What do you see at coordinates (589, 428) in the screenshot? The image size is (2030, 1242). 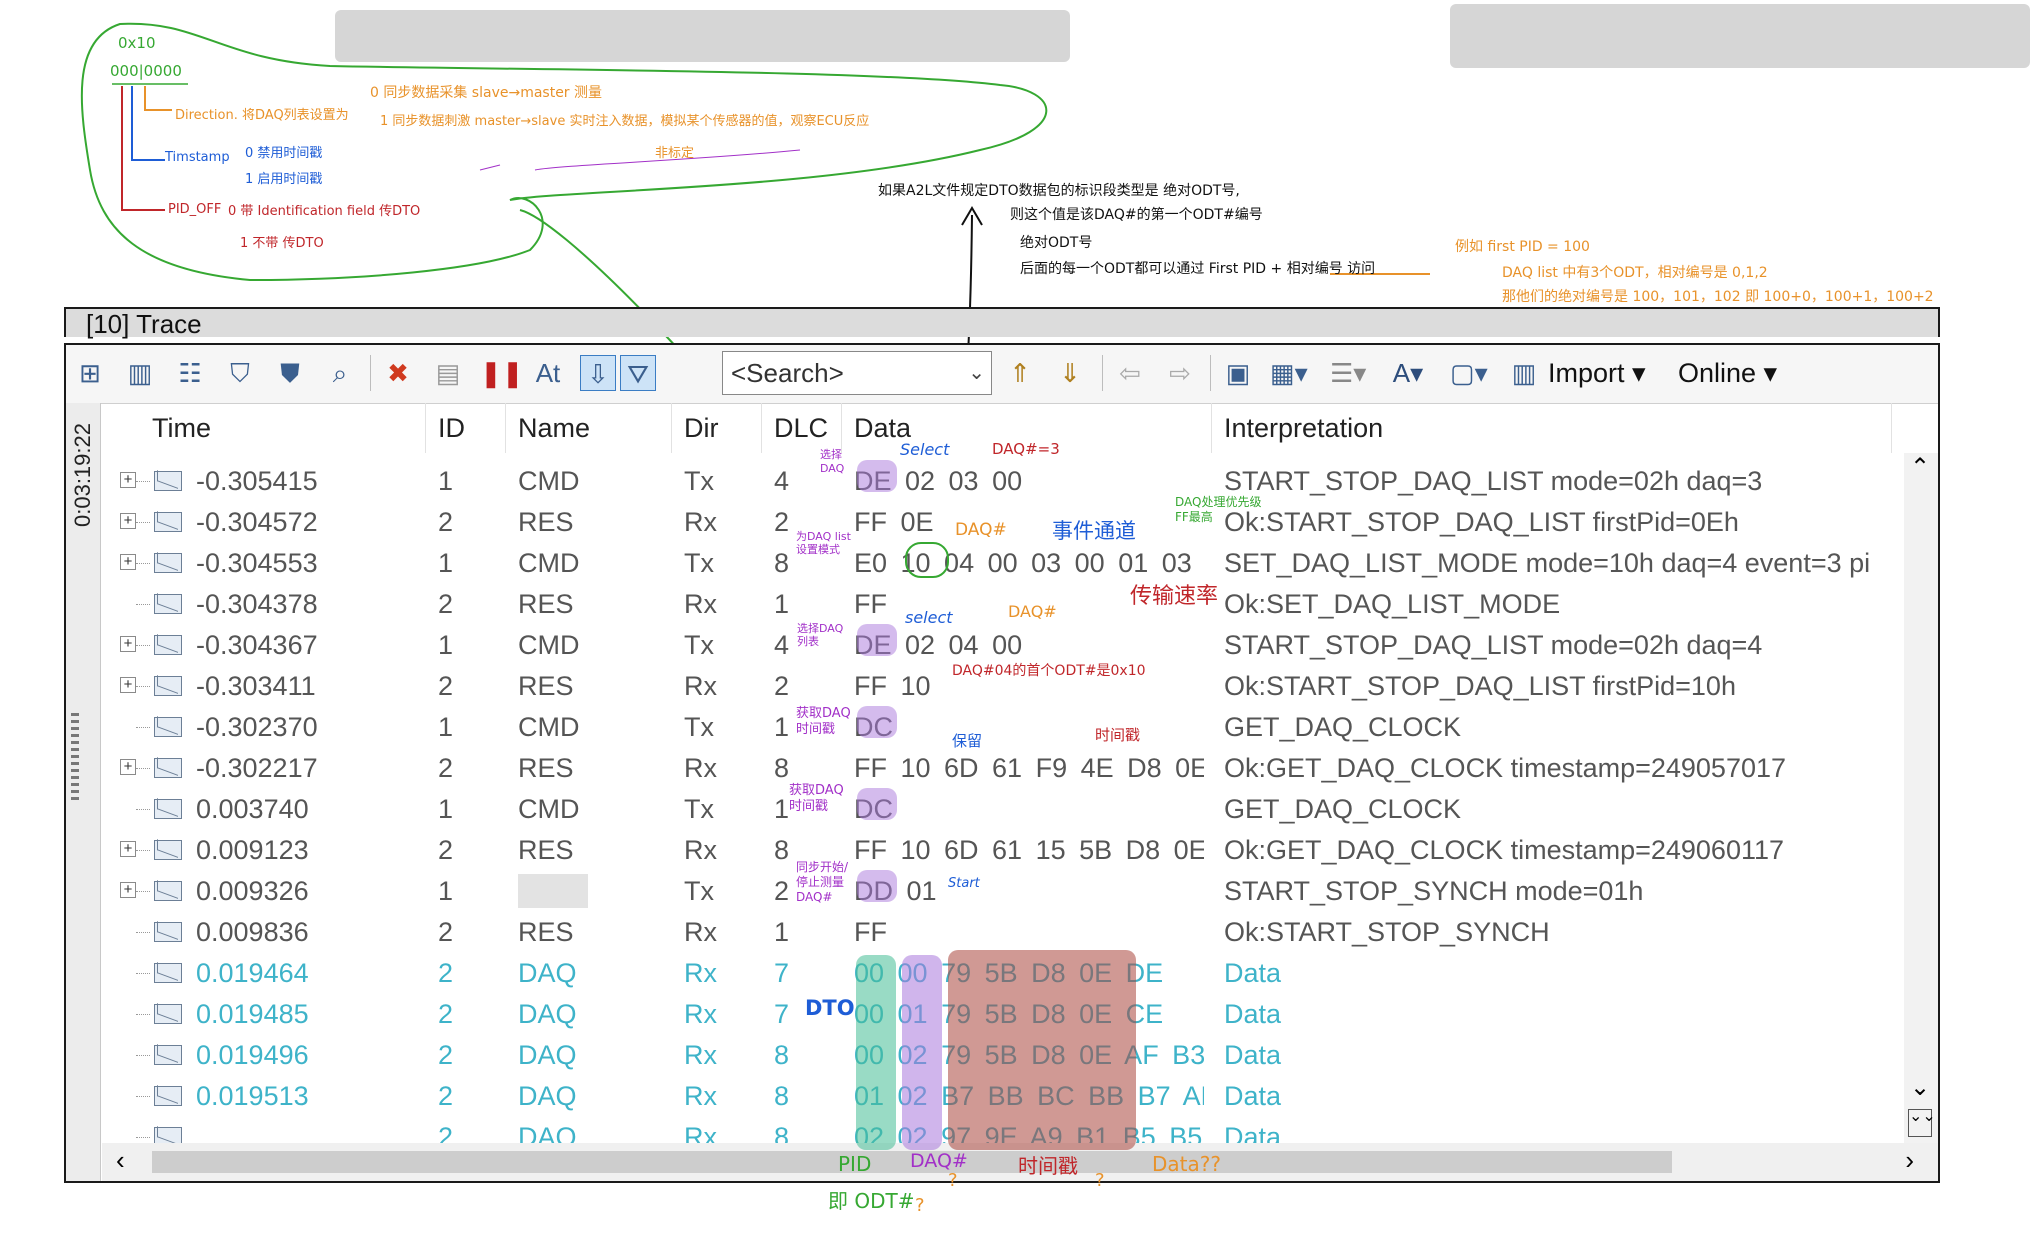 I see `column-header-name: Name` at bounding box center [589, 428].